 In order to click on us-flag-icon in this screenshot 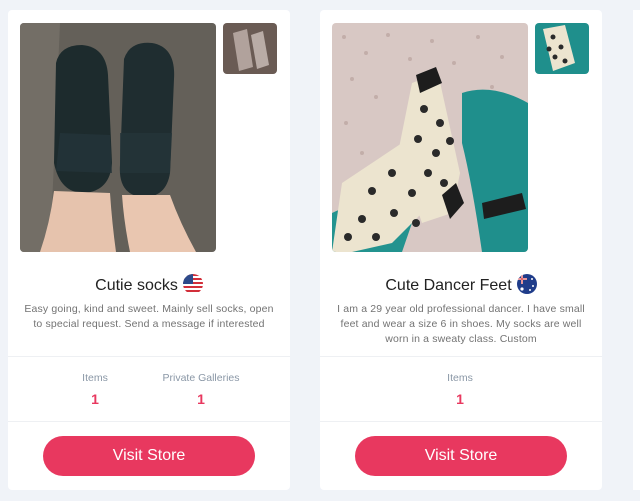, I will do `click(192, 284)`.